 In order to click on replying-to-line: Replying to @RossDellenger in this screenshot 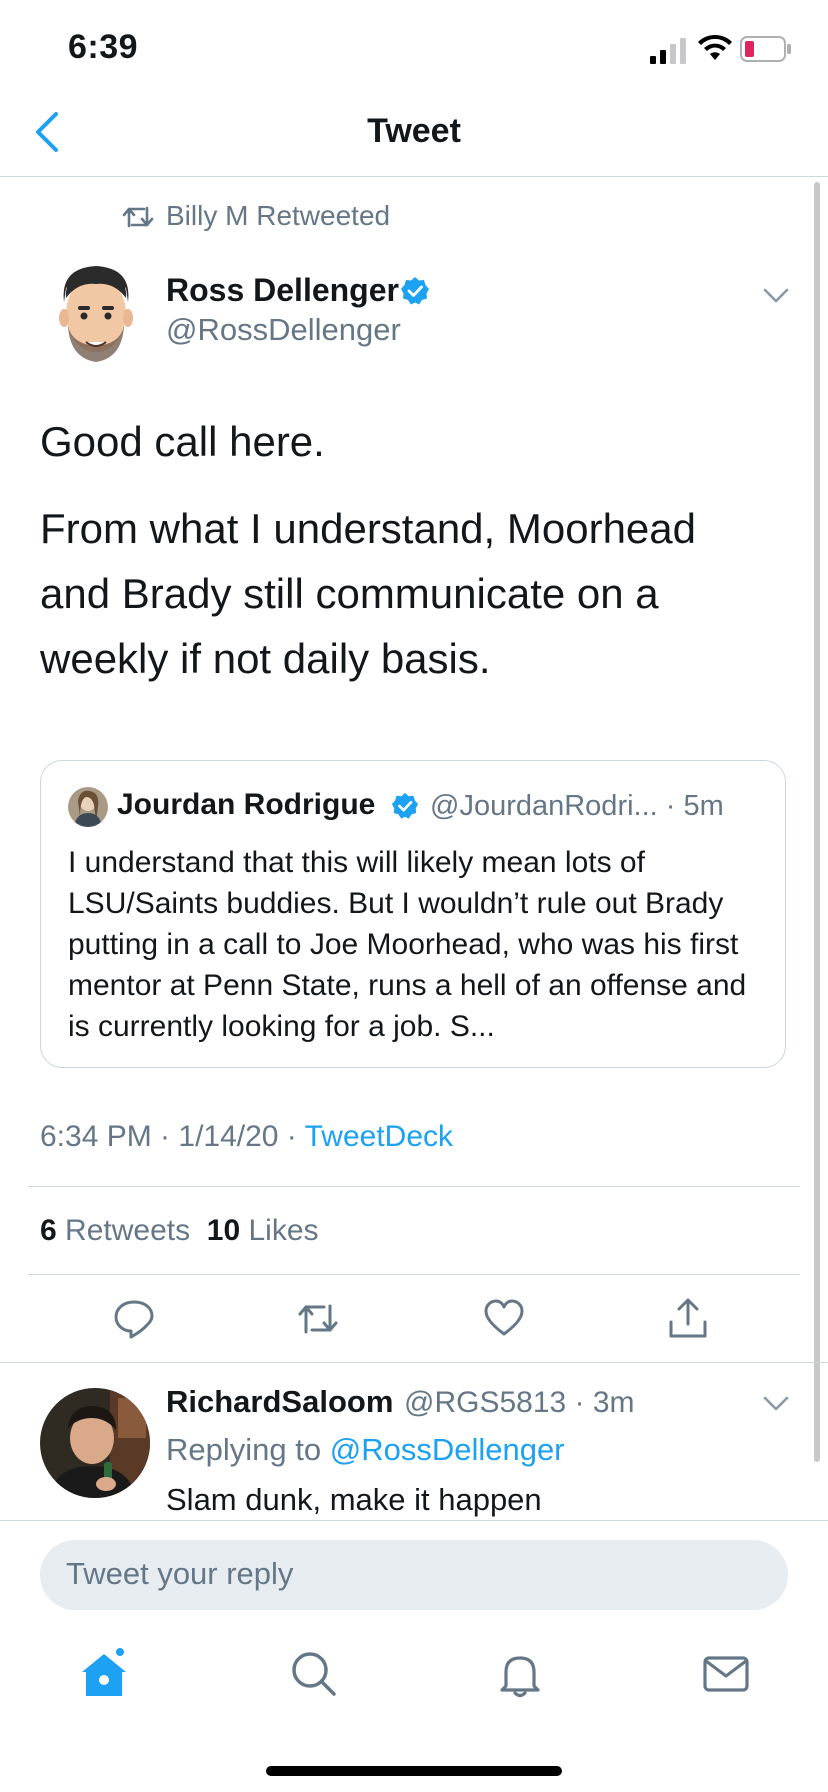, I will do `click(365, 1450)`.